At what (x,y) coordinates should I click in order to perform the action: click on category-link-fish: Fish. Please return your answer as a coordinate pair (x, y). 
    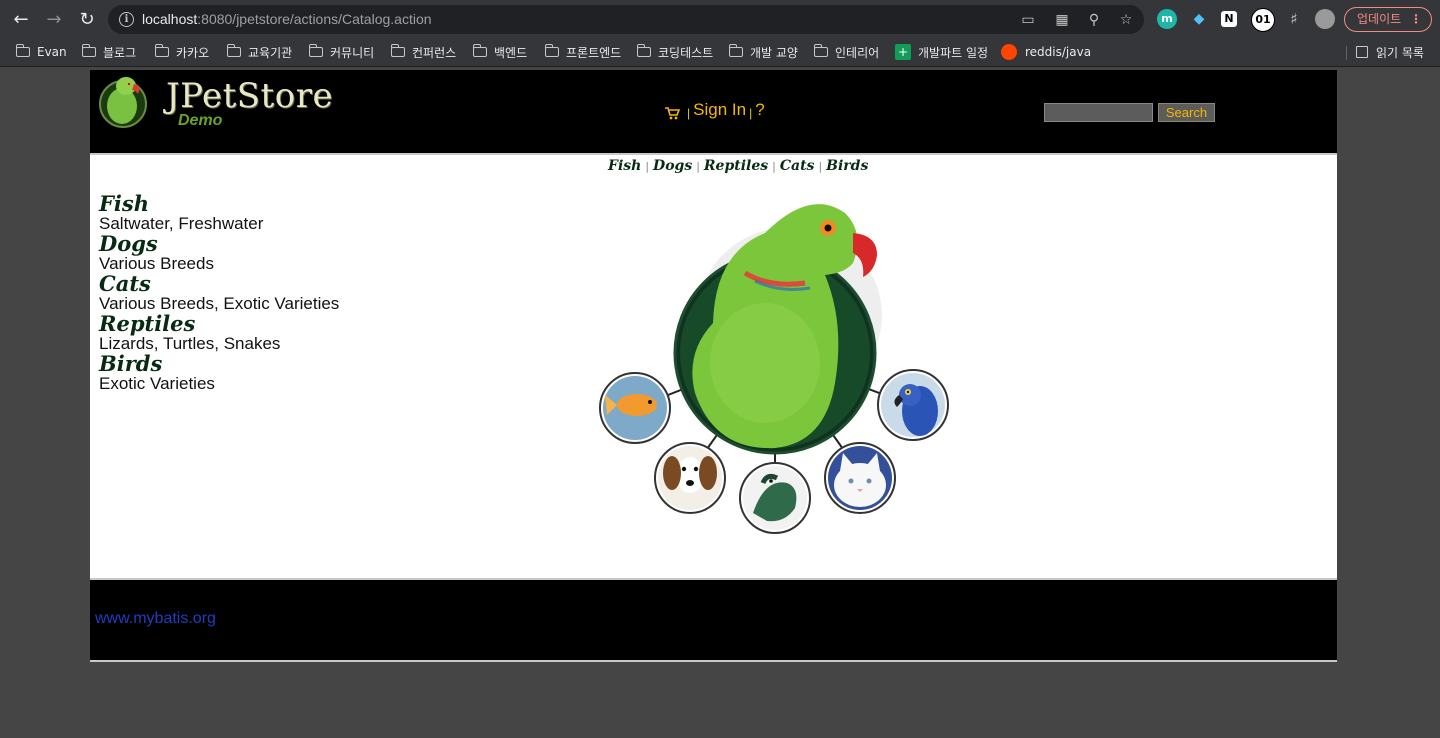
    Looking at the image, I should click on (219, 204).